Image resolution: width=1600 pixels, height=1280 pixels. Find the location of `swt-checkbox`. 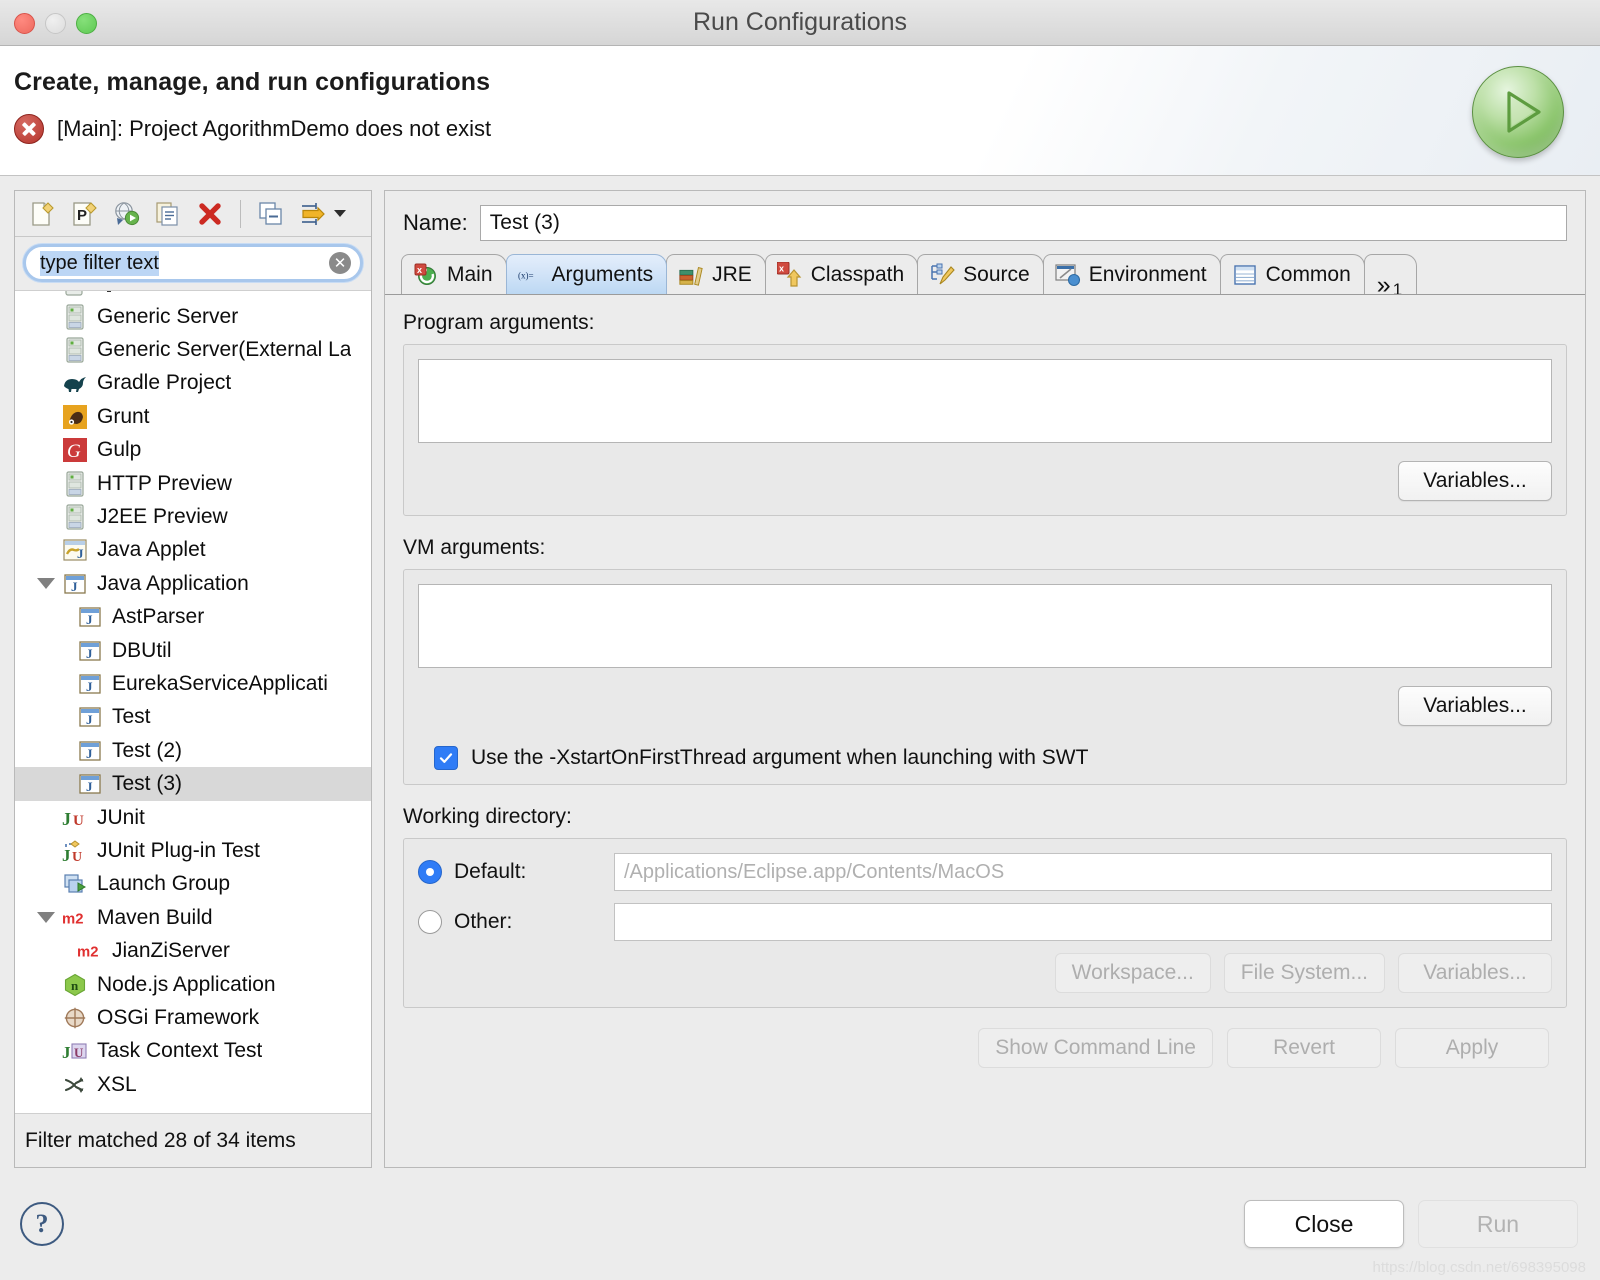

swt-checkbox is located at coordinates (446, 758).